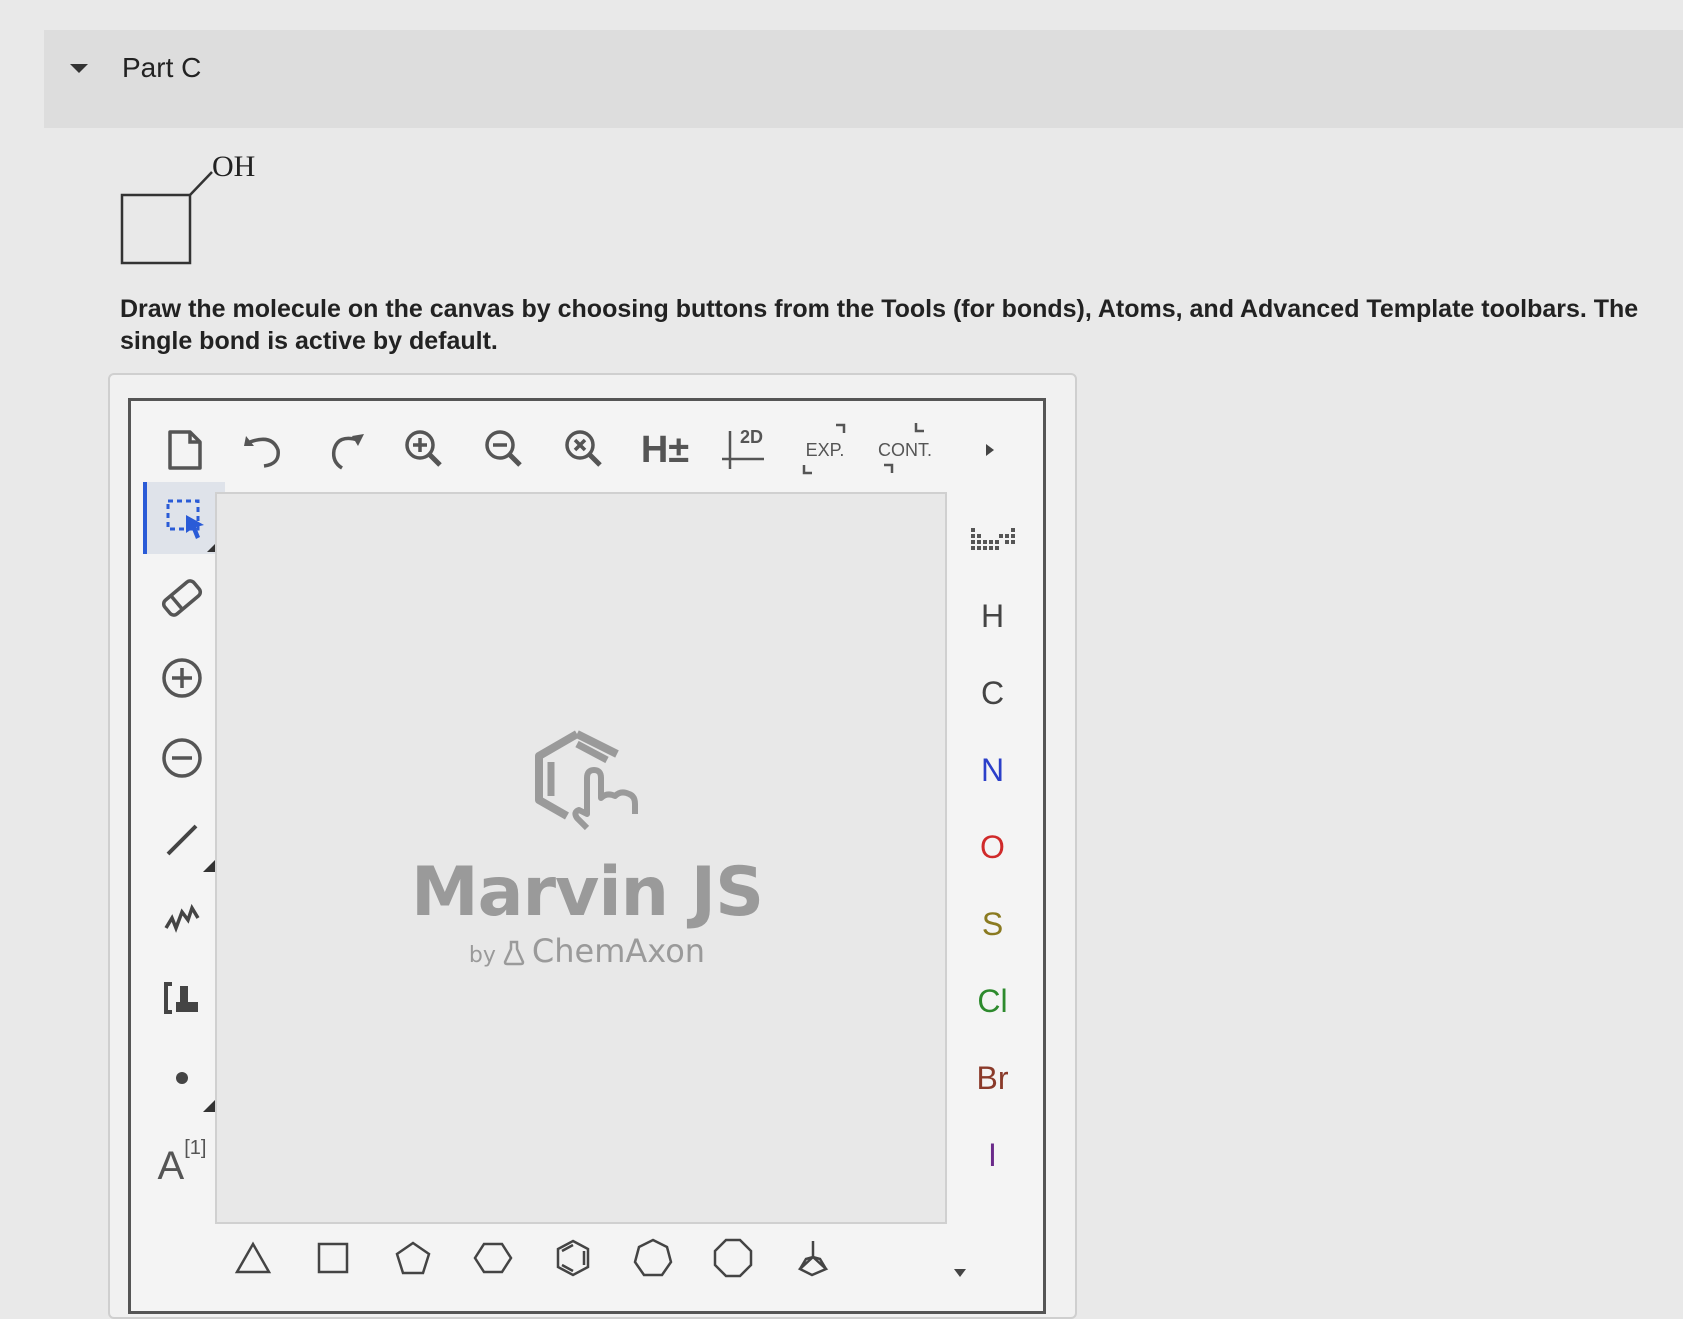  I want to click on heptagon-icon, so click(653, 1257).